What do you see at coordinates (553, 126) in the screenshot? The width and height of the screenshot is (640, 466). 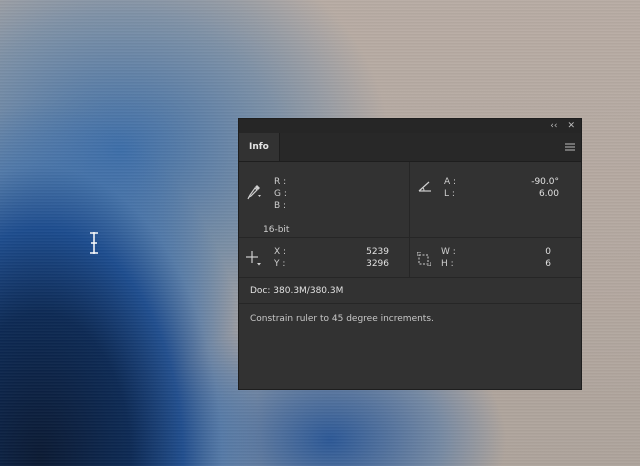 I see `collapse-panel-button: ‹‹` at bounding box center [553, 126].